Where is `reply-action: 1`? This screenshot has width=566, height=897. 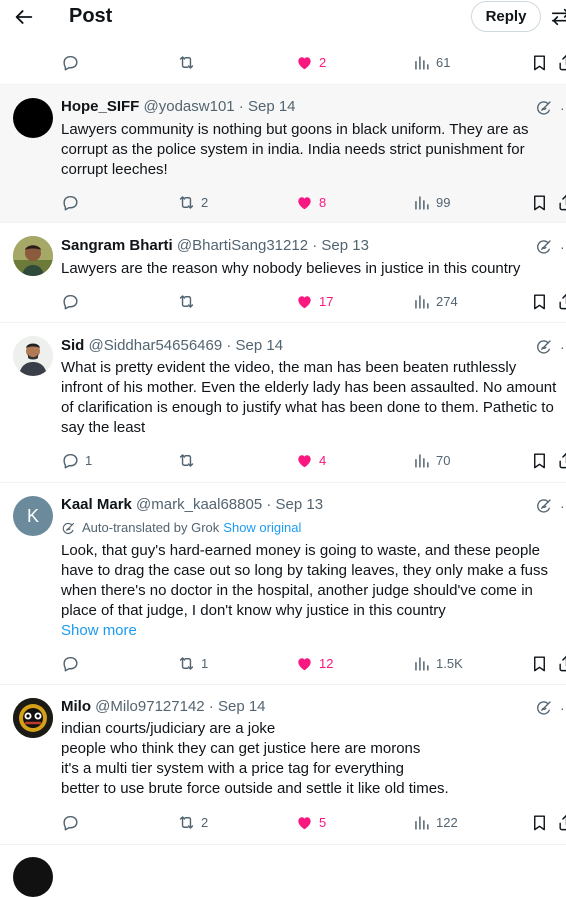
reply-action: 1 is located at coordinates (76, 460).